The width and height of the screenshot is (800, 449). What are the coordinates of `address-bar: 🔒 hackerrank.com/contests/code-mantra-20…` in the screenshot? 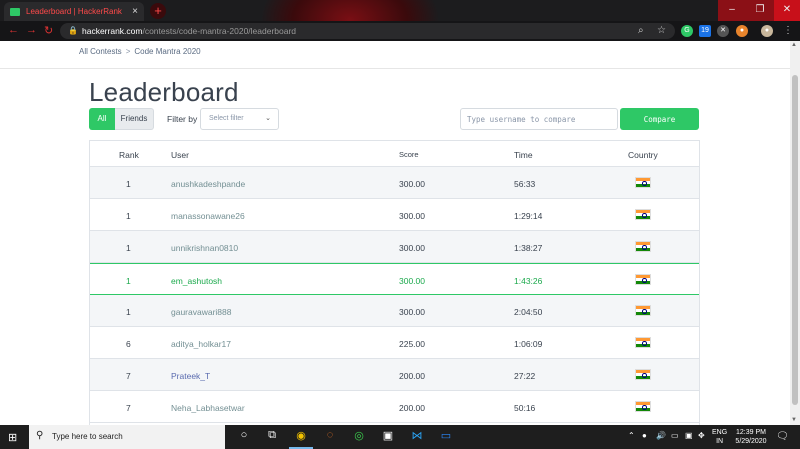 It's located at (367, 31).